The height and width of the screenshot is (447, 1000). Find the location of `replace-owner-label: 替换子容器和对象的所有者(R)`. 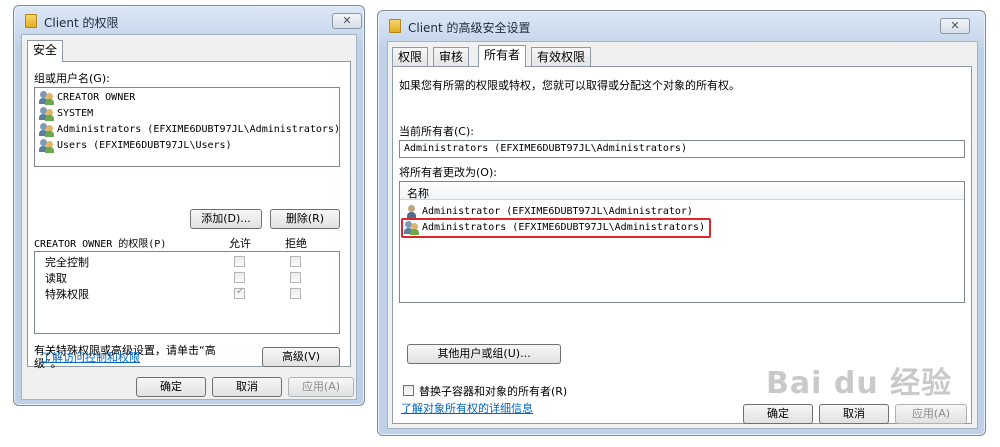

replace-owner-label: 替换子容器和对象的所有者(R) is located at coordinates (493, 391).